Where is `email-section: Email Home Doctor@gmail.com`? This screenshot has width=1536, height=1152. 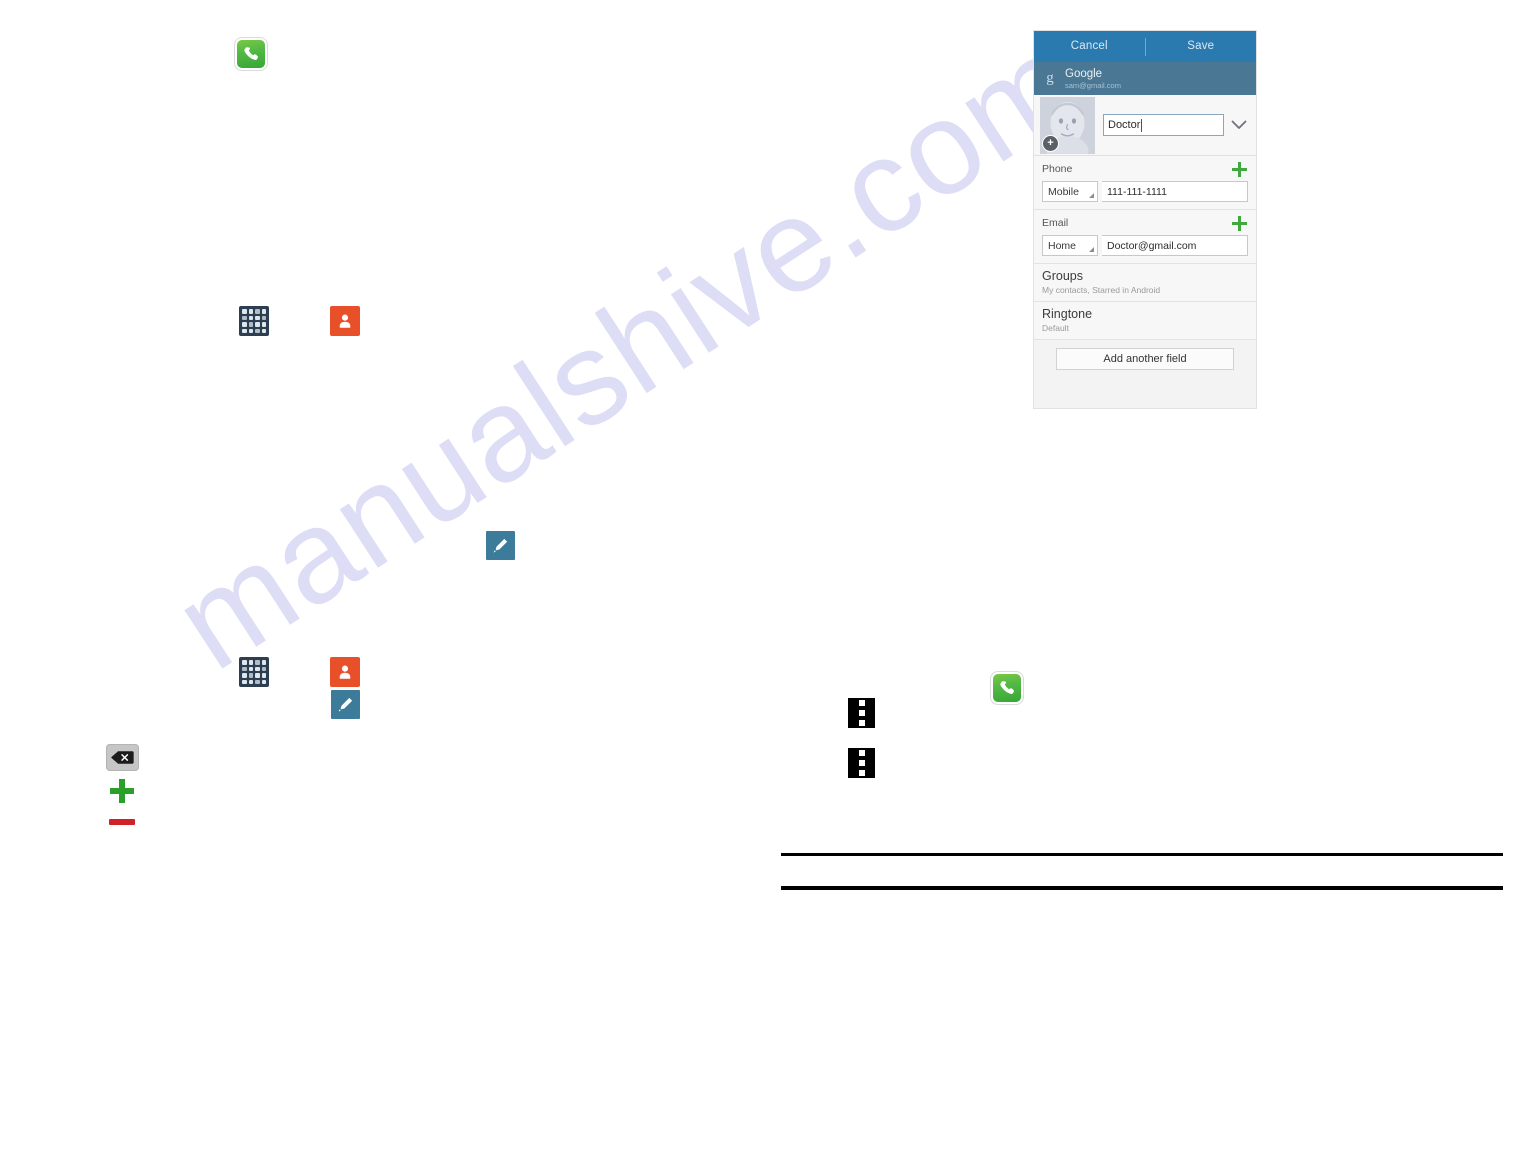 email-section: Email Home Doctor@gmail.com is located at coordinates (1145, 237).